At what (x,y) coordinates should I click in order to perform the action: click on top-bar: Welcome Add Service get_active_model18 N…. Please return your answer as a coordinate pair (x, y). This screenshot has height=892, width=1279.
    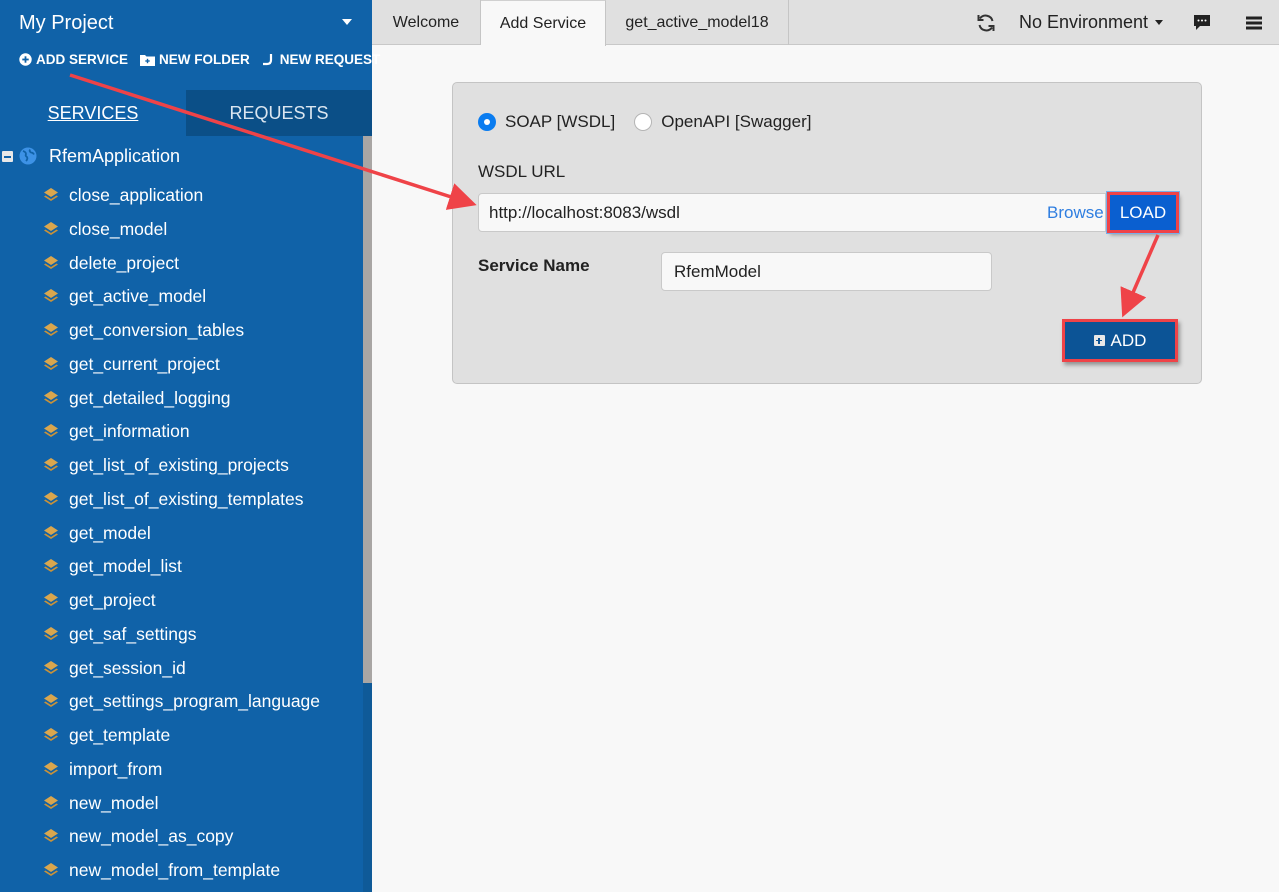
    Looking at the image, I should click on (825, 23).